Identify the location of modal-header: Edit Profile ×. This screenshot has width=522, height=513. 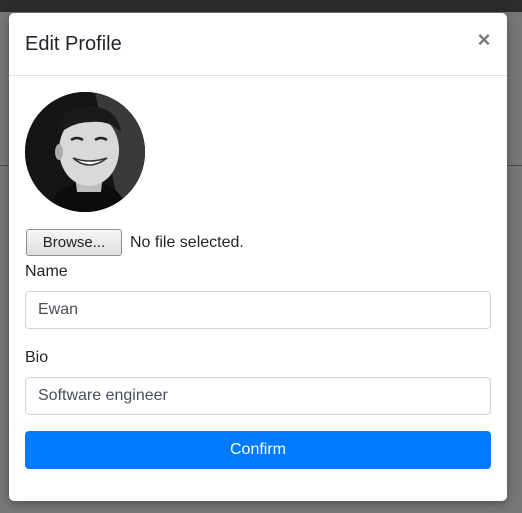
(258, 44).